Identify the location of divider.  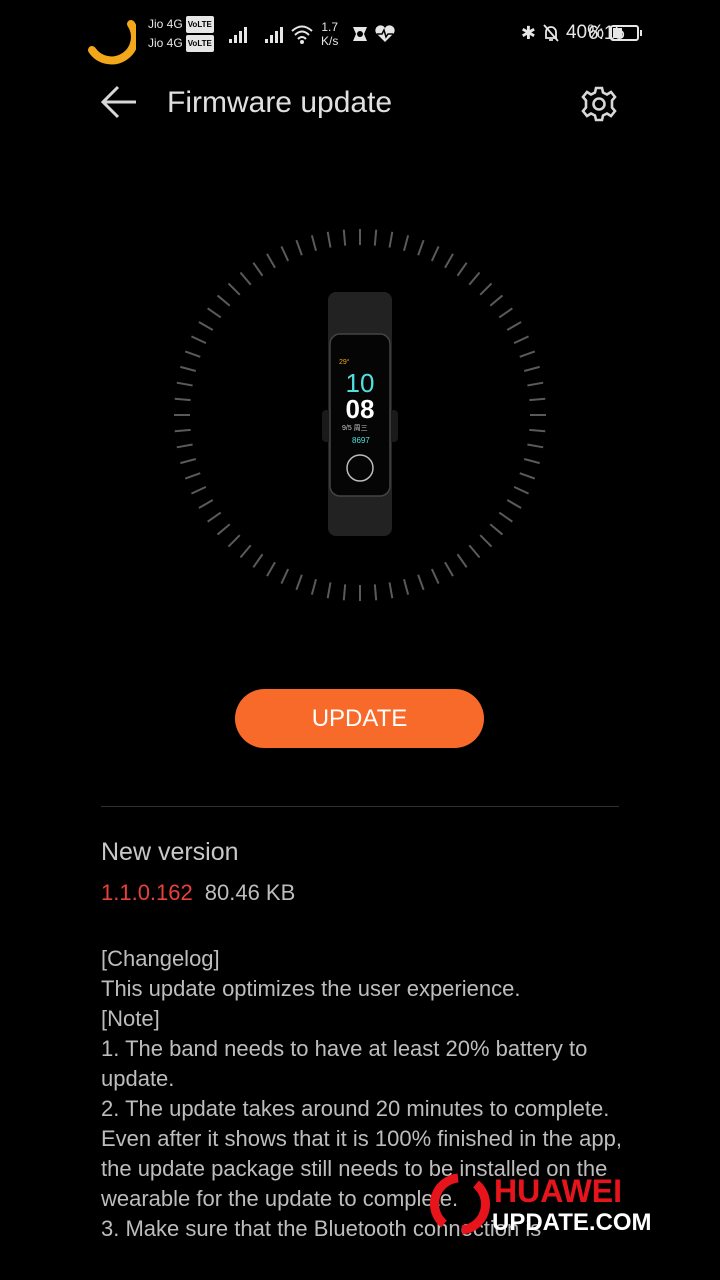
(360, 806).